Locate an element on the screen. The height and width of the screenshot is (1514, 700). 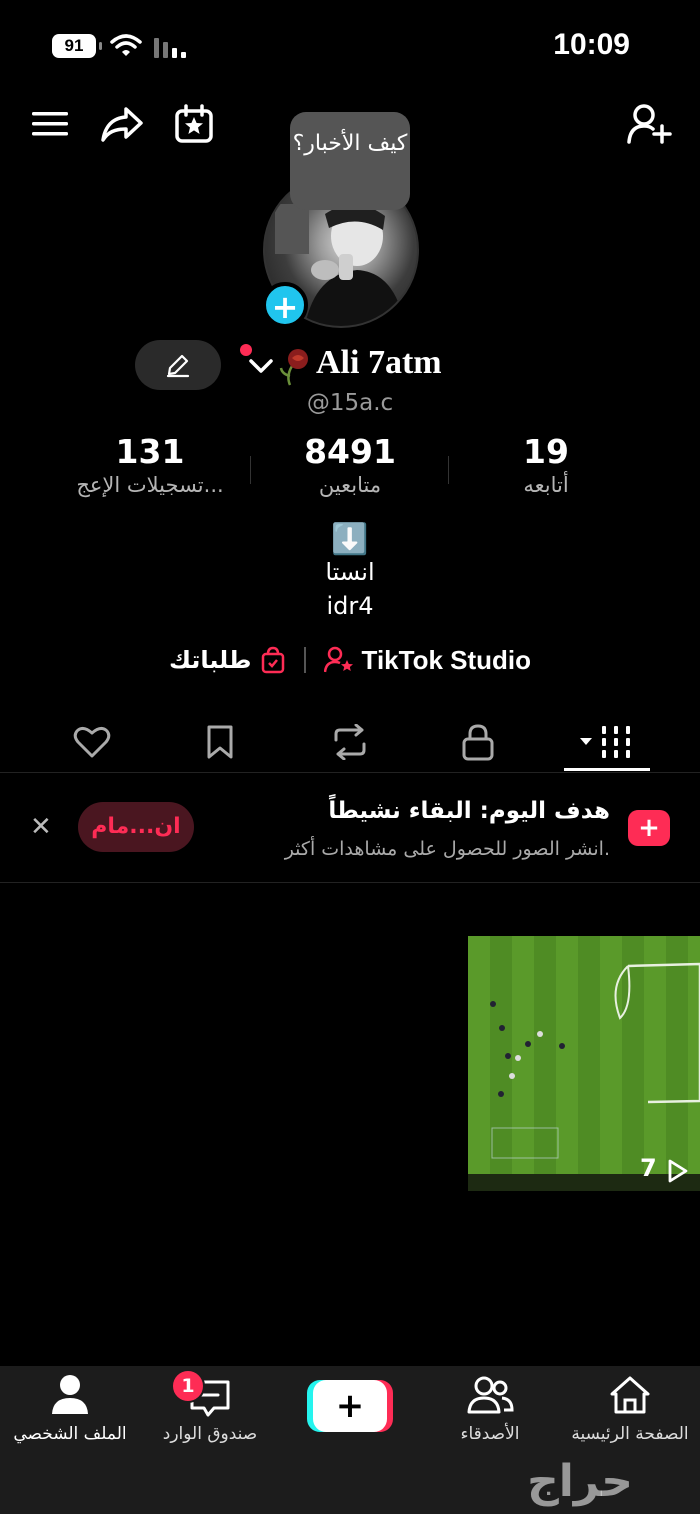
heart-icon is located at coordinates (92, 742).